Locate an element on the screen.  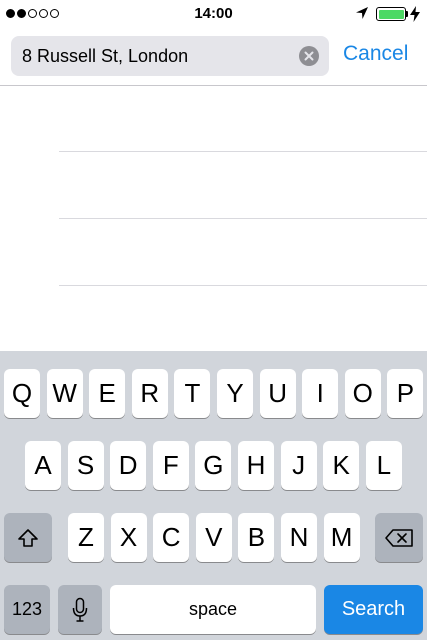
search-field is located at coordinates (170, 56).